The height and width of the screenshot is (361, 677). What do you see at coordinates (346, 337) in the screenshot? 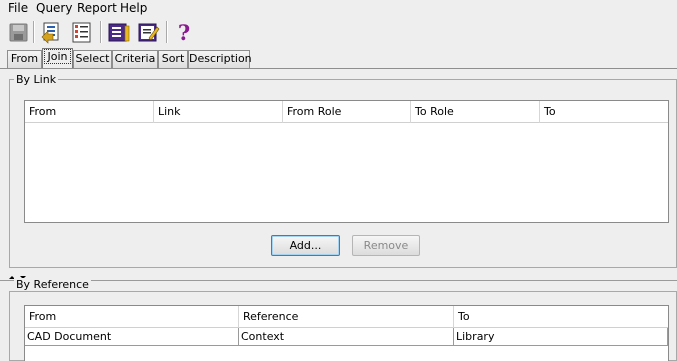
I see `table-cell-reference: Context` at bounding box center [346, 337].